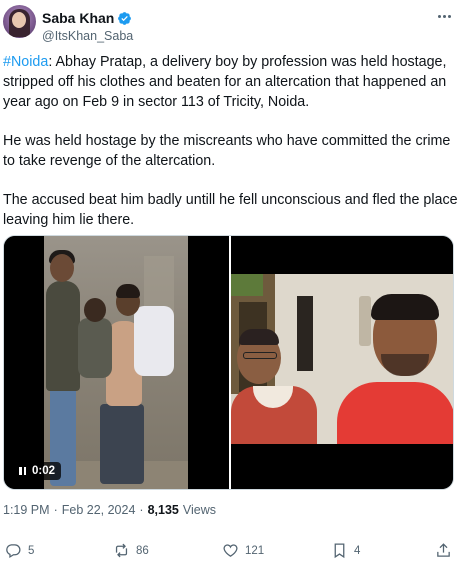  Describe the element at coordinates (31, 550) in the screenshot. I see `reply-count: 5` at that location.